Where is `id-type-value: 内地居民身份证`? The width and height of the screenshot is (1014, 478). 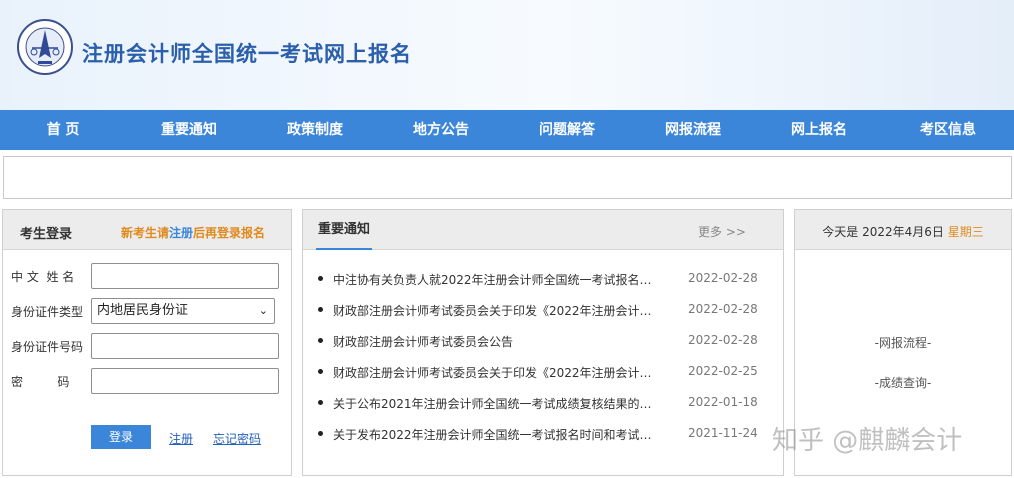
id-type-value: 内地居民身份证 is located at coordinates (143, 310).